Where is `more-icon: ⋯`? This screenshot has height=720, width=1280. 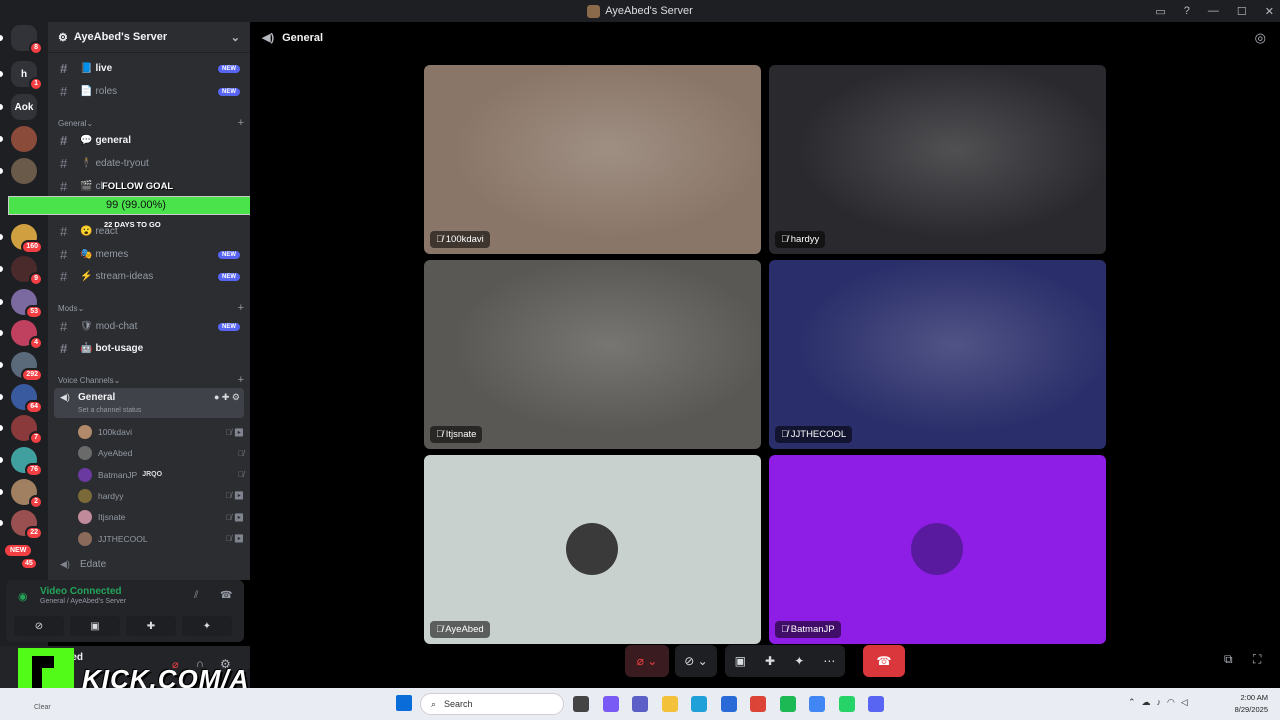 more-icon: ⋯ is located at coordinates (829, 661).